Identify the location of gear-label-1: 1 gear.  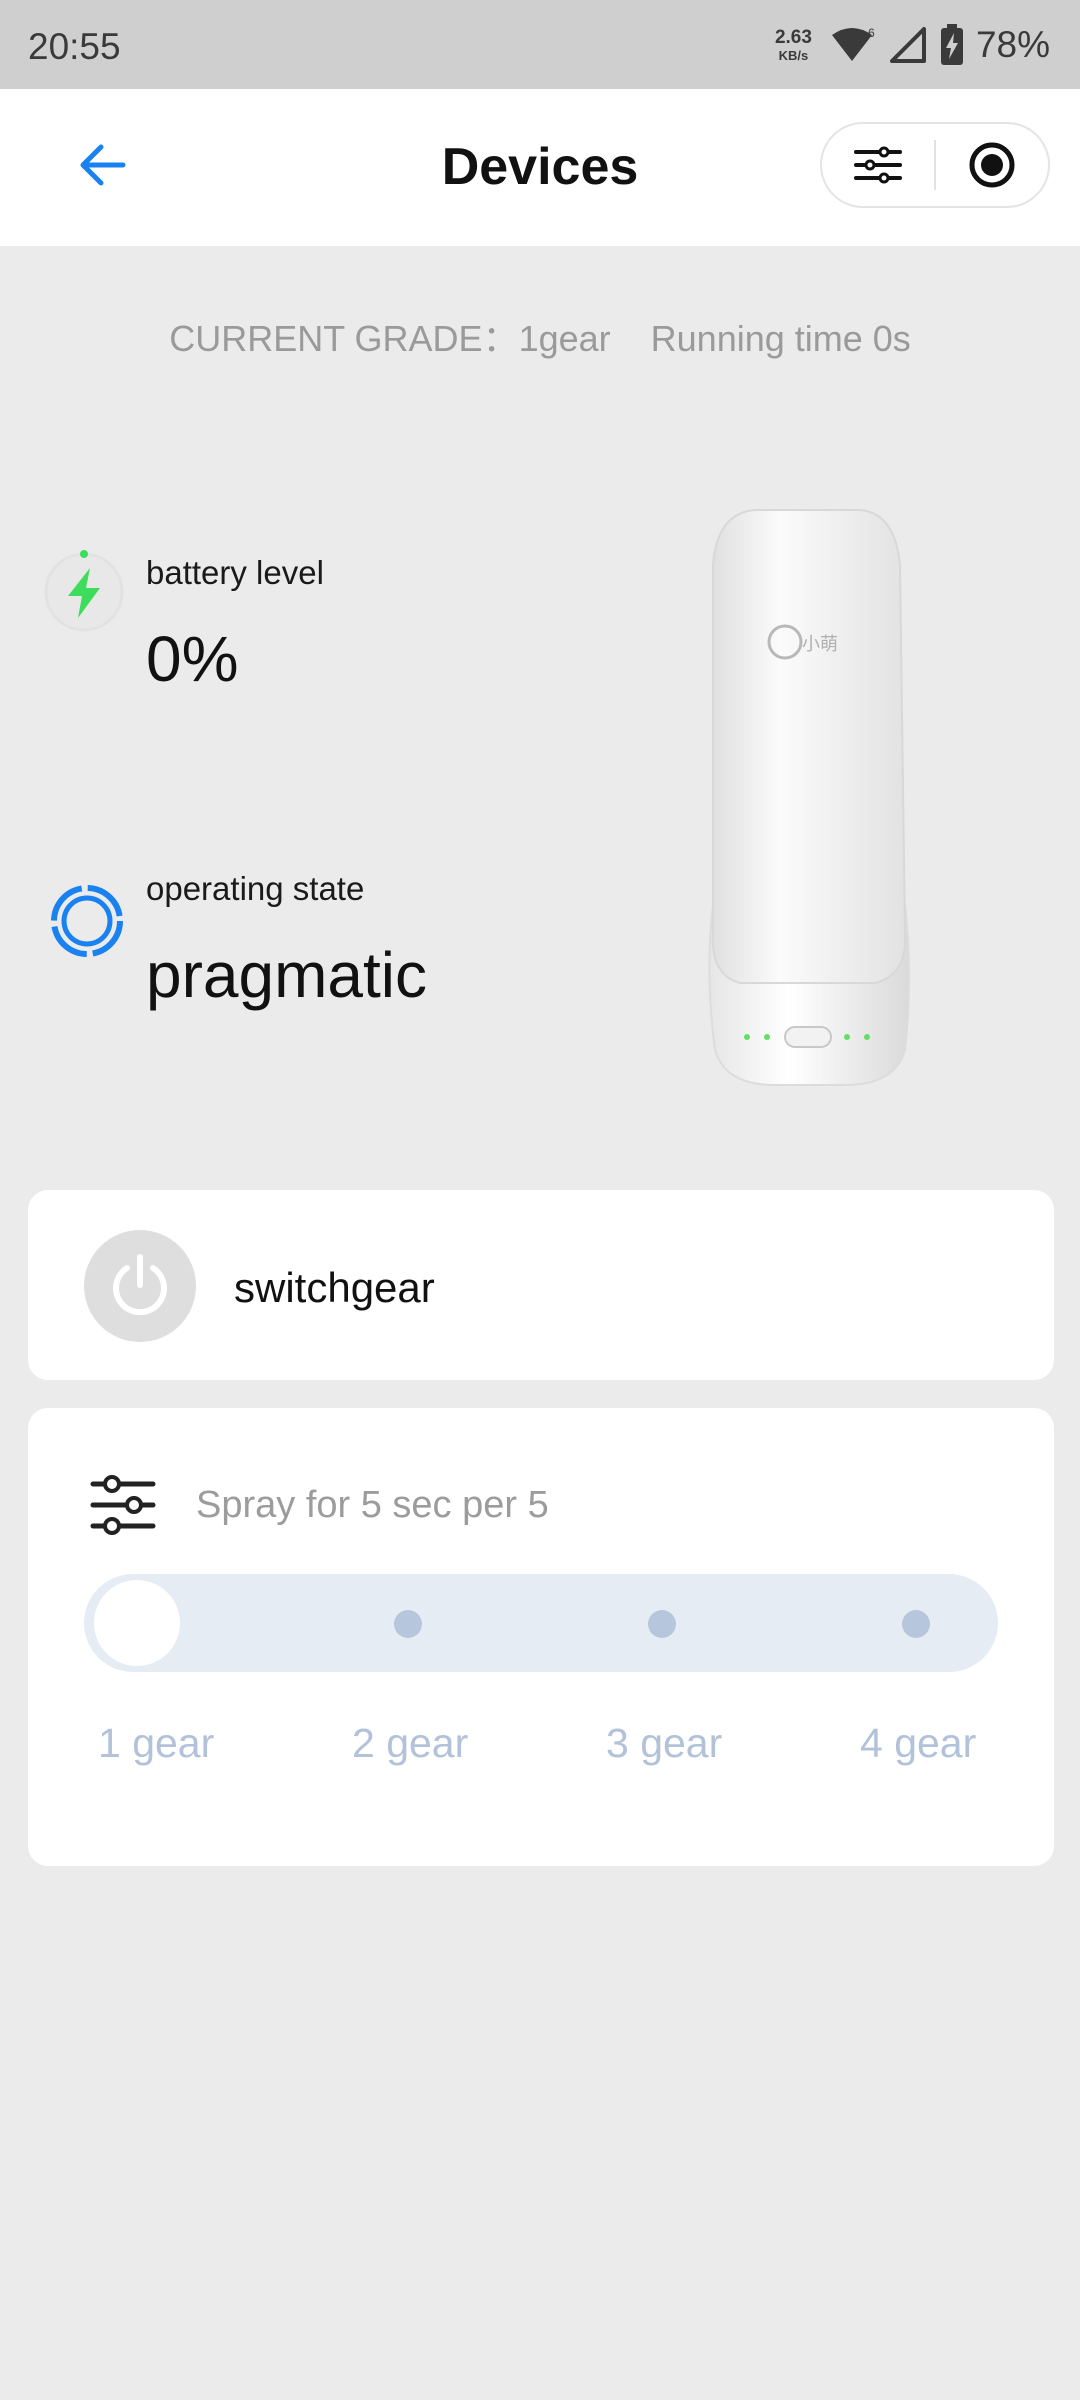
(156, 1743).